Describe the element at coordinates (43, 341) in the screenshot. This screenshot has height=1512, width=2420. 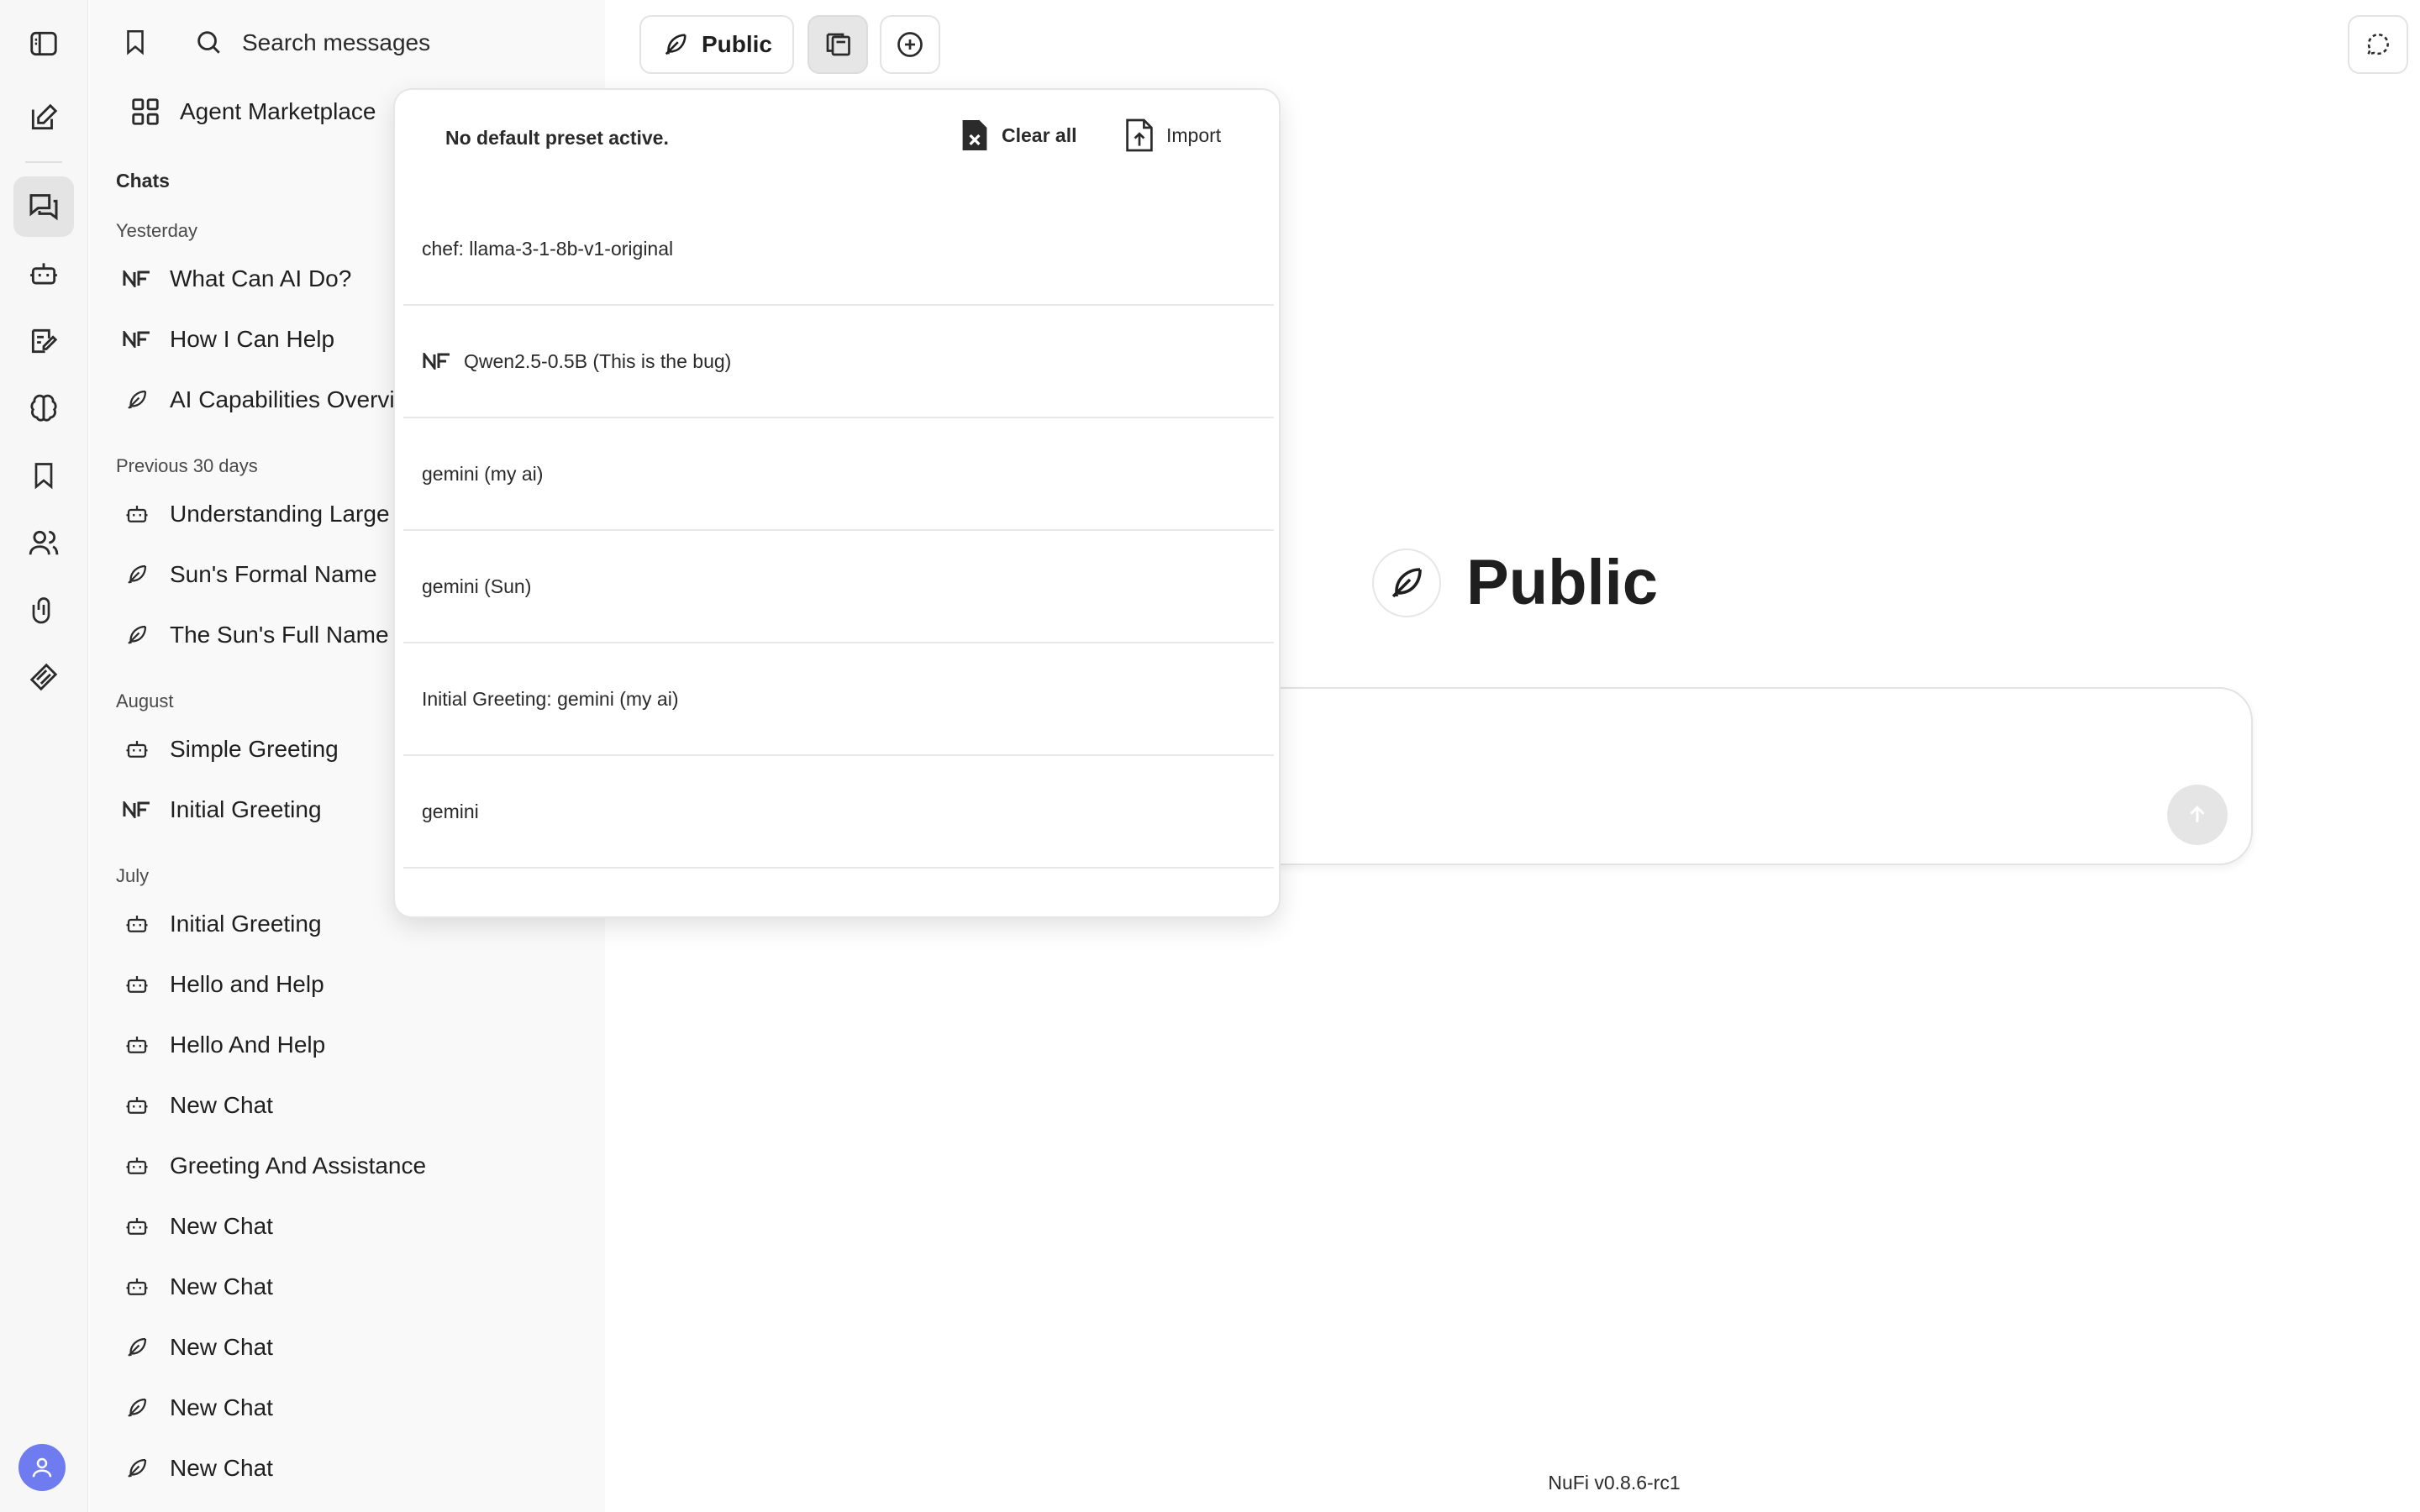
I see `prompts-icon` at that location.